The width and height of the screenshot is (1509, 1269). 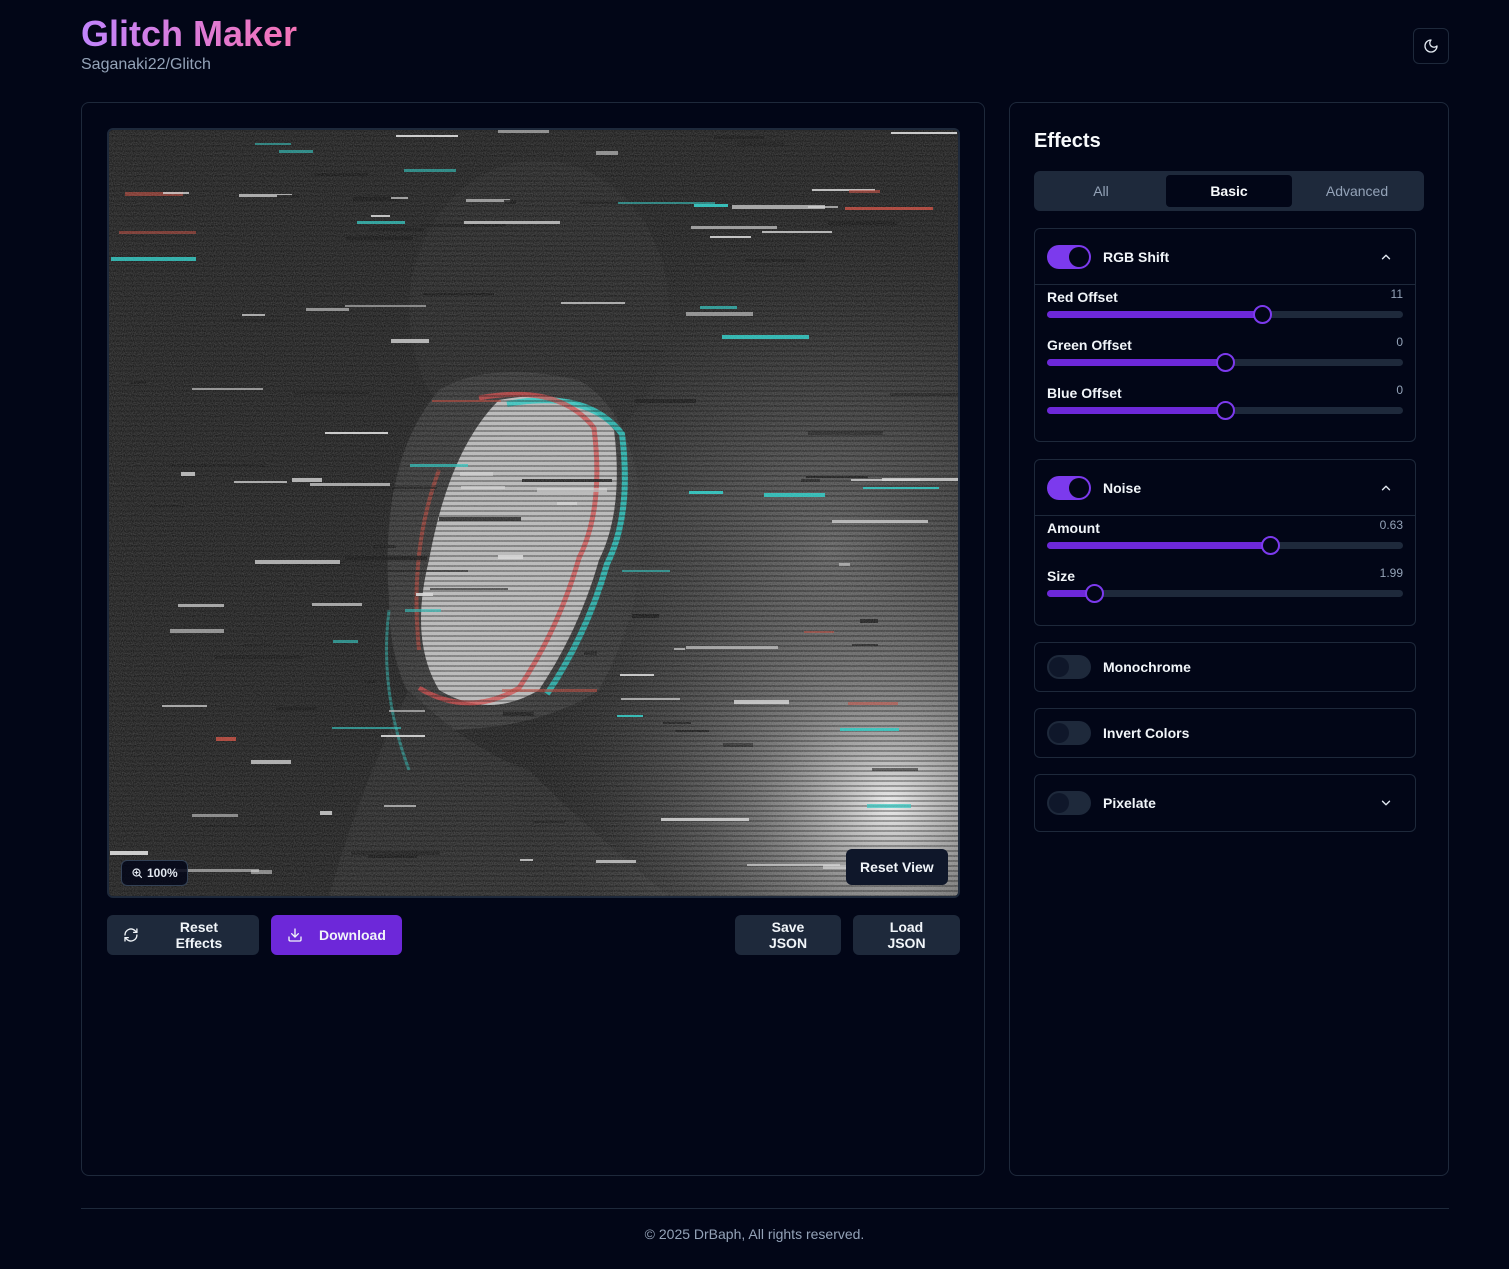 What do you see at coordinates (1061, 576) in the screenshot?
I see `noise-size-label: Size` at bounding box center [1061, 576].